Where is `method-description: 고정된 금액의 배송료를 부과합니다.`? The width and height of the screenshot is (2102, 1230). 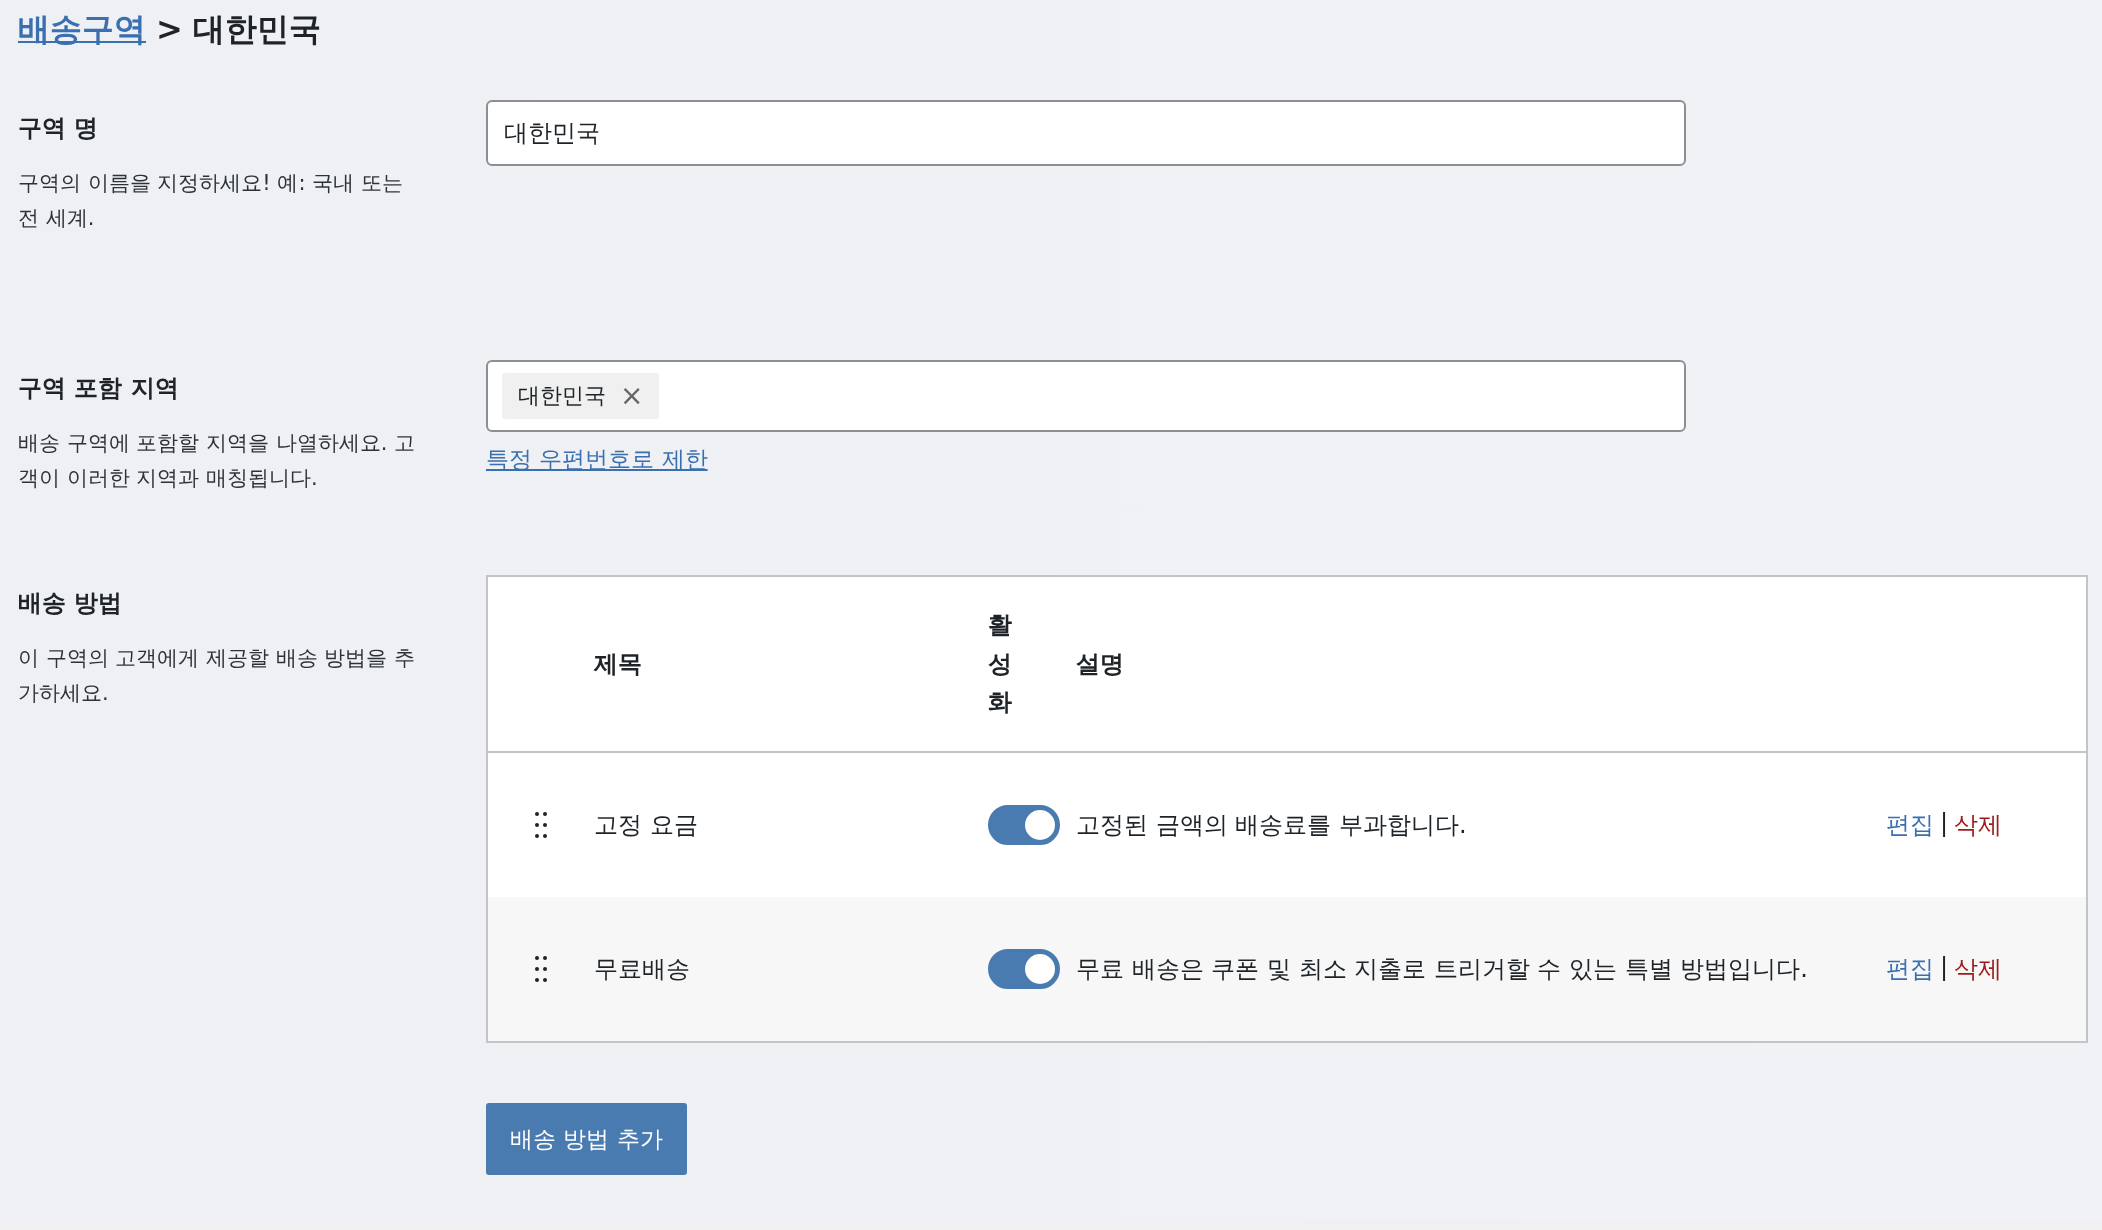
method-description: 고정된 금액의 배송료를 부과합니다. is located at coordinates (1271, 825).